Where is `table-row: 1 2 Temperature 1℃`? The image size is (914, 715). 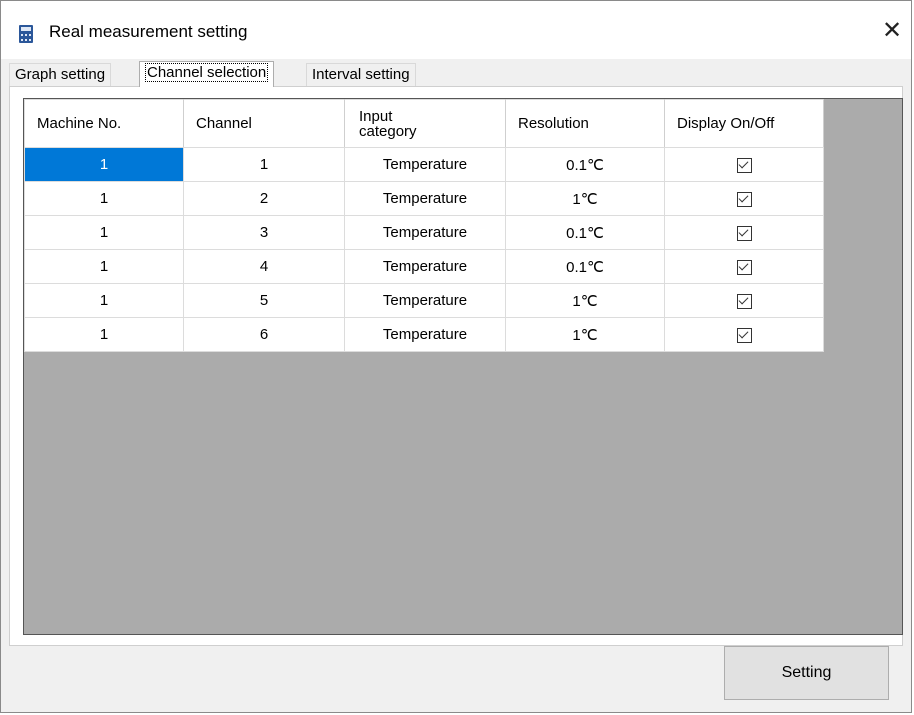
table-row: 1 2 Temperature 1℃ is located at coordinates (424, 198).